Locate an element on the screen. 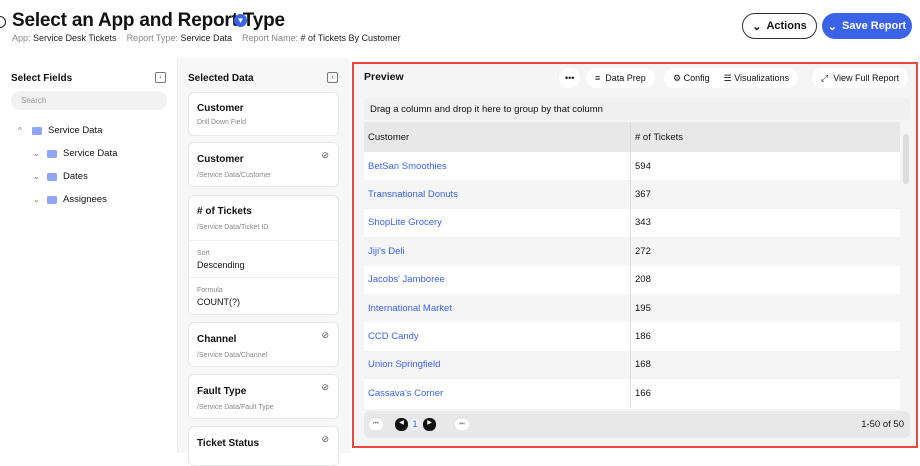  field-card: ⊘ Customer/Service Data/Customer is located at coordinates (263, 164).